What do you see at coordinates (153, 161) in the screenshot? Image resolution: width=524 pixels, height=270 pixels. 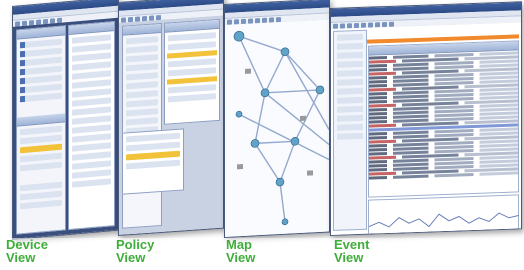 I see `policy-tree-pane` at bounding box center [153, 161].